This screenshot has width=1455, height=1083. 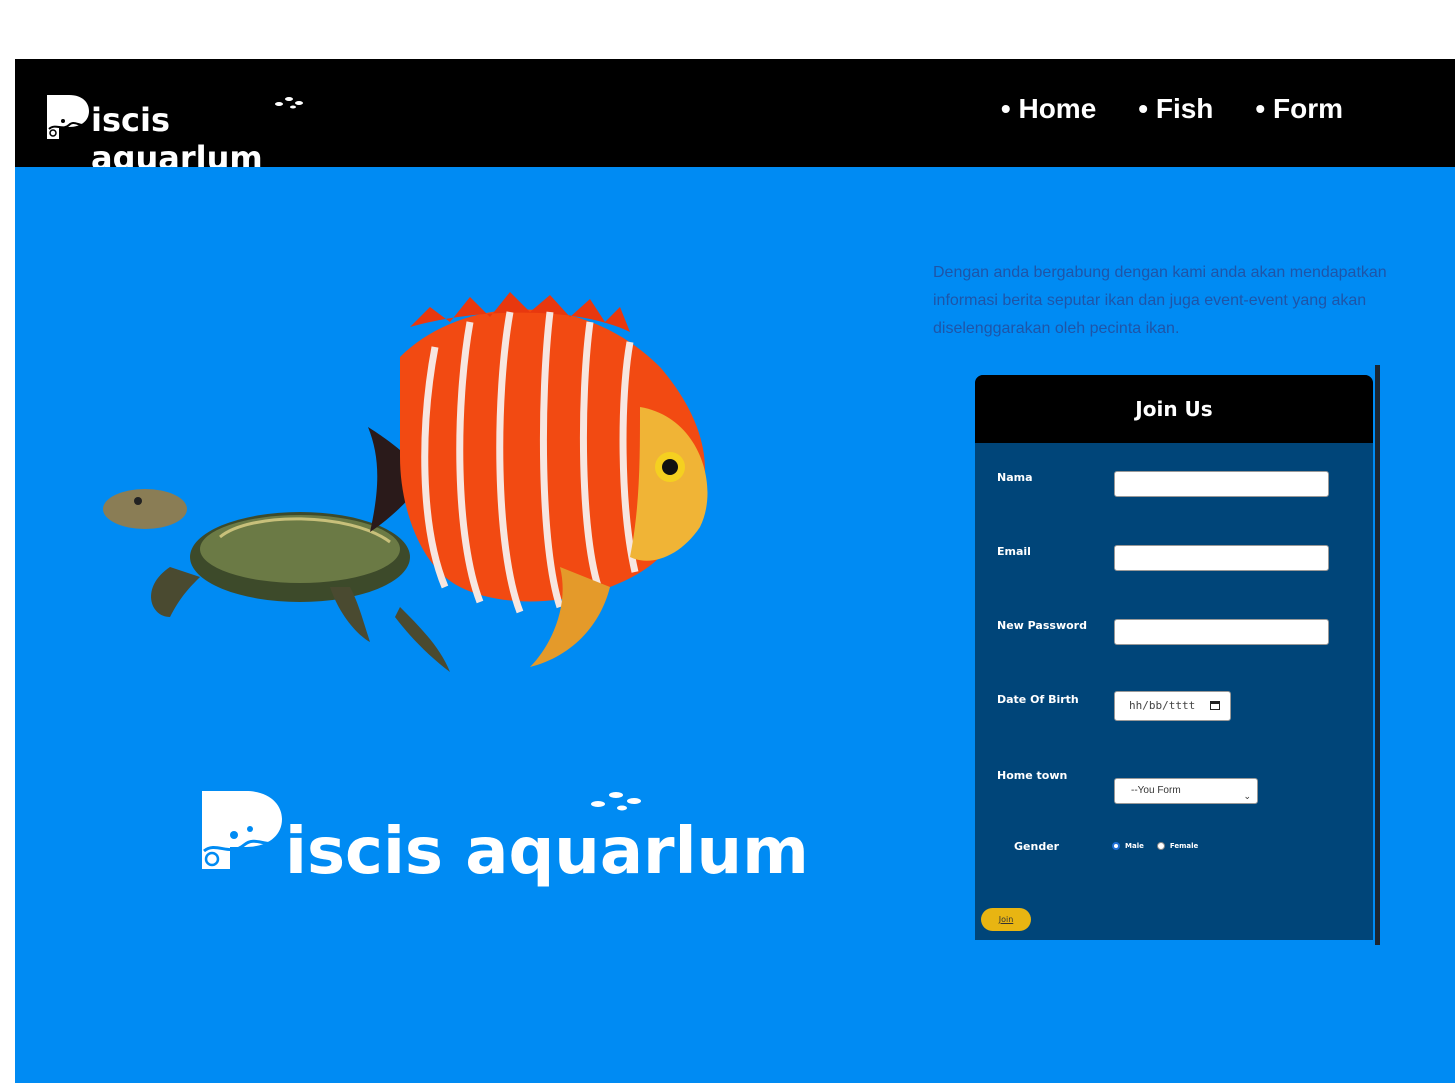 What do you see at coordinates (547, 852) in the screenshot?
I see `hero-brand-name: iscis aquarlum` at bounding box center [547, 852].